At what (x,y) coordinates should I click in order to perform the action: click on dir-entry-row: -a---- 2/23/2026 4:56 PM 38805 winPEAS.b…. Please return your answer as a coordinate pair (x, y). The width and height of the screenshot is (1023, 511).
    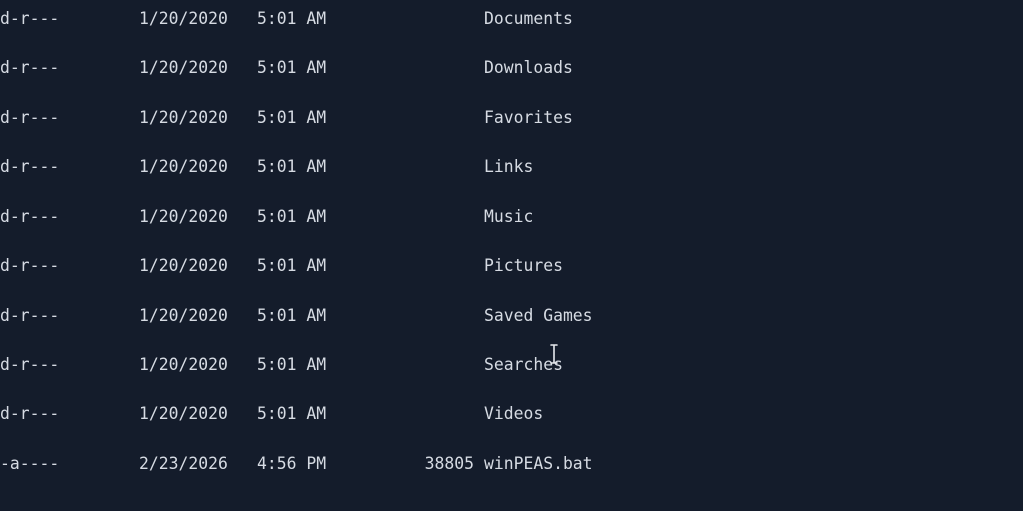
    Looking at the image, I should click on (511, 464).